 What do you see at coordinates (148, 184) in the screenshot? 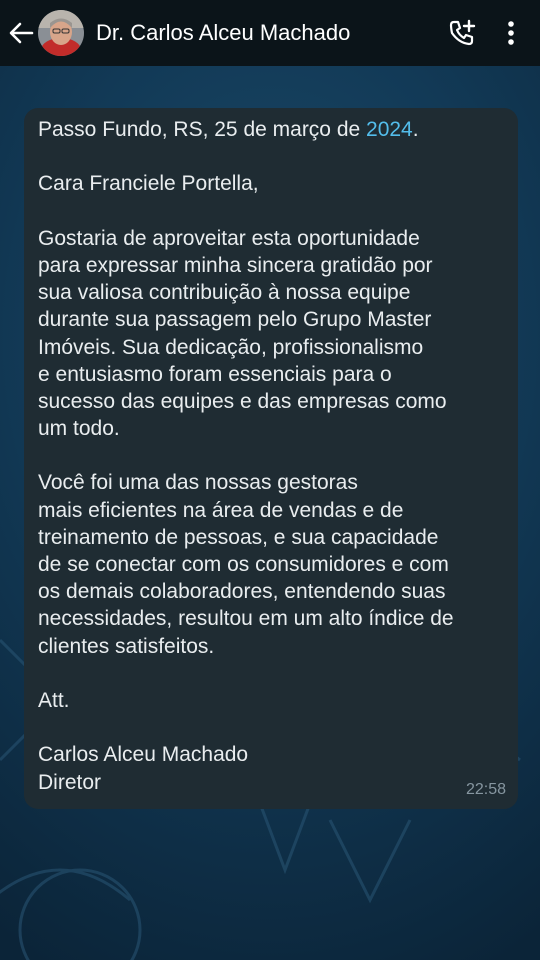
I see `message-greeting: Cara Franciele Portella,` at bounding box center [148, 184].